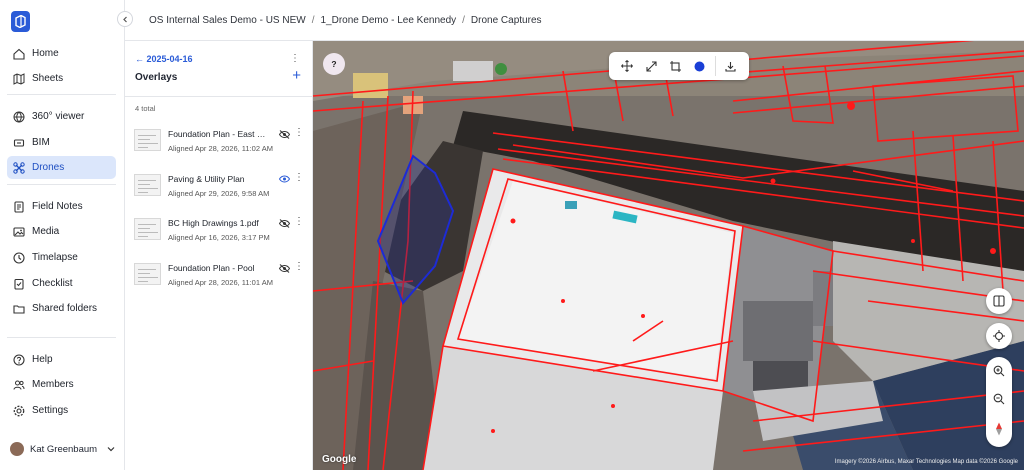 Image resolution: width=1024 pixels, height=470 pixels. What do you see at coordinates (339, 459) in the screenshot?
I see `google-logo: Google` at bounding box center [339, 459].